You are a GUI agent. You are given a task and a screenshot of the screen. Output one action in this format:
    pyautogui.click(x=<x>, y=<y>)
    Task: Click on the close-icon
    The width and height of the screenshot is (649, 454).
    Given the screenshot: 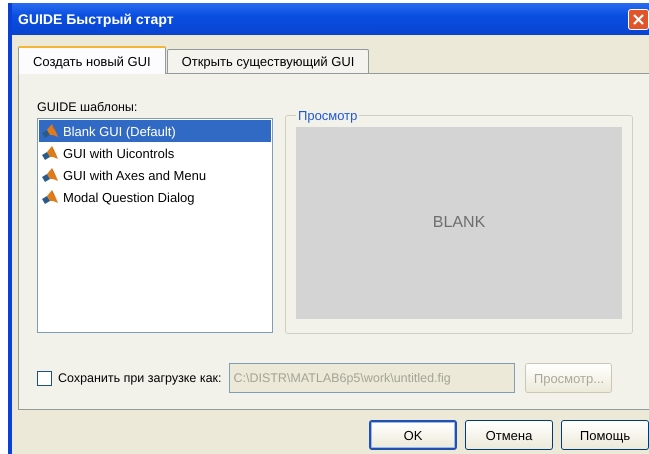 What is the action you would take?
    pyautogui.click(x=638, y=19)
    